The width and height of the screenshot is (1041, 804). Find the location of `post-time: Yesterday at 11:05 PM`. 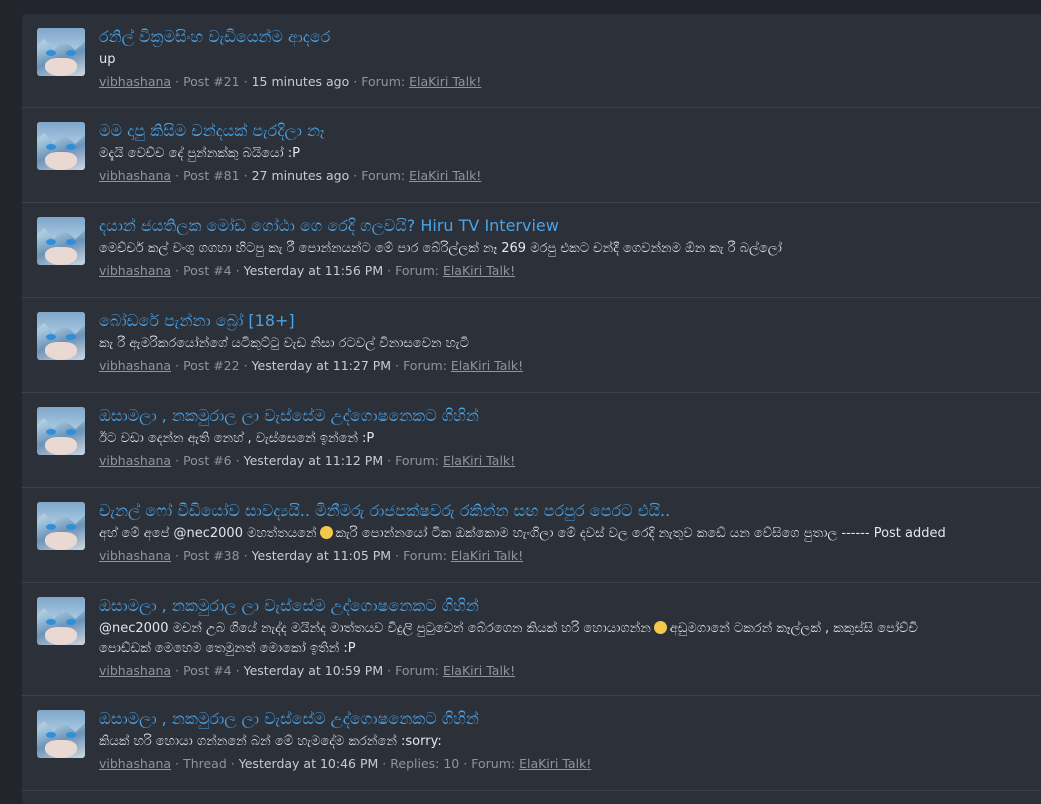

post-time: Yesterday at 11:05 PM is located at coordinates (321, 555).